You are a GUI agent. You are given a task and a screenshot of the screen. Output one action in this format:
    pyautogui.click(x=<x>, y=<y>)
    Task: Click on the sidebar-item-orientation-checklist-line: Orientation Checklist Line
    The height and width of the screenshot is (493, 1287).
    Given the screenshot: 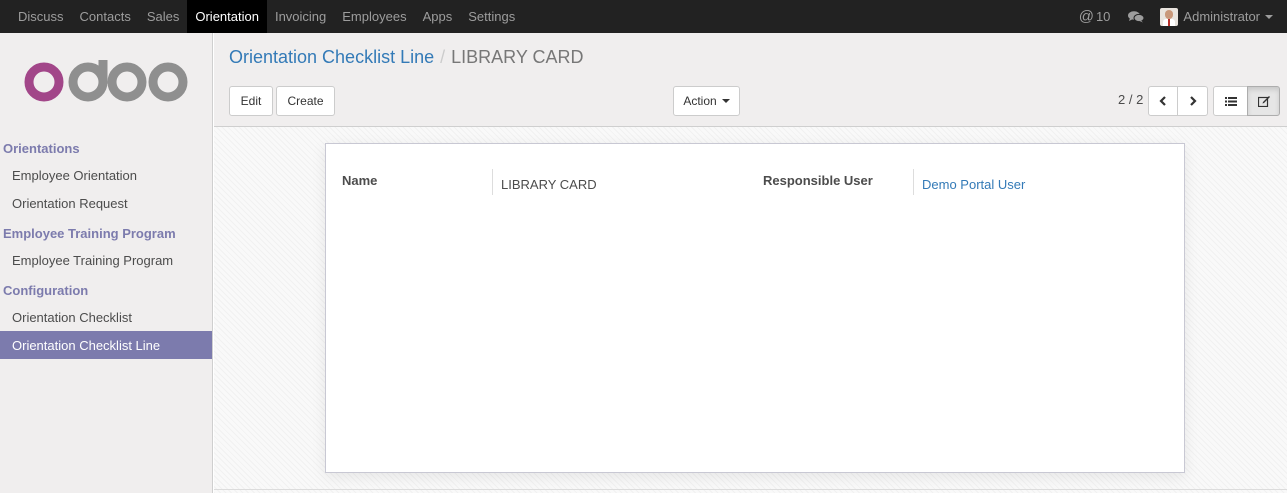 What is the action you would take?
    pyautogui.click(x=106, y=345)
    